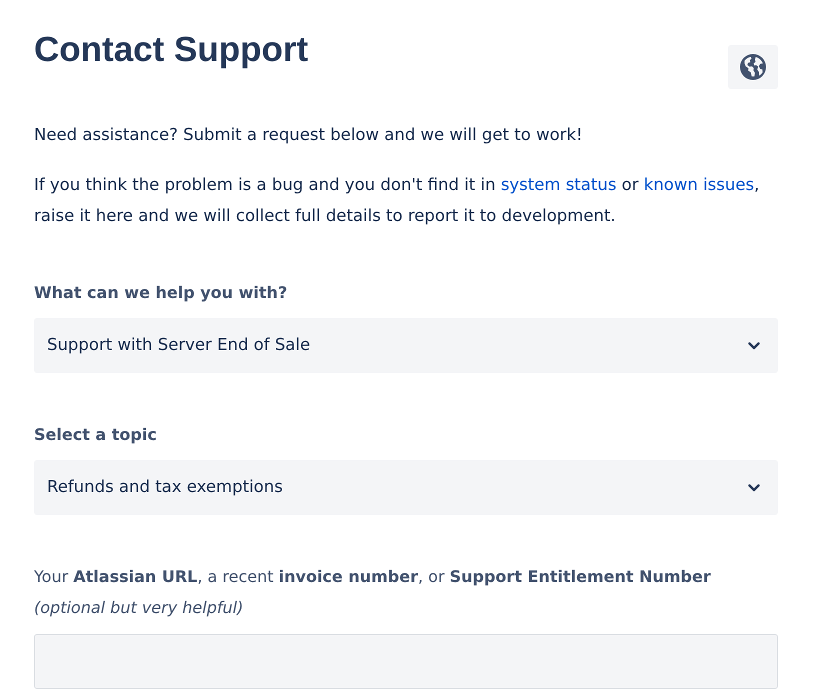 The image size is (824, 699). What do you see at coordinates (309, 135) in the screenshot?
I see `intro-text: Need assistance? Submit a request below and we will get to work!` at bounding box center [309, 135].